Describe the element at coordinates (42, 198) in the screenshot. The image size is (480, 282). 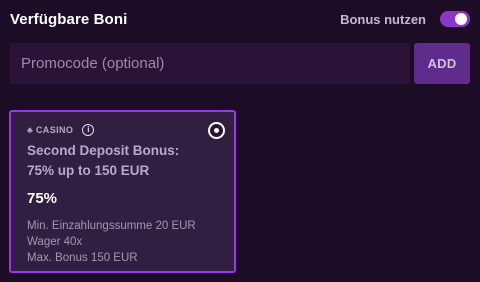
I see `bonus-percent: 75%` at that location.